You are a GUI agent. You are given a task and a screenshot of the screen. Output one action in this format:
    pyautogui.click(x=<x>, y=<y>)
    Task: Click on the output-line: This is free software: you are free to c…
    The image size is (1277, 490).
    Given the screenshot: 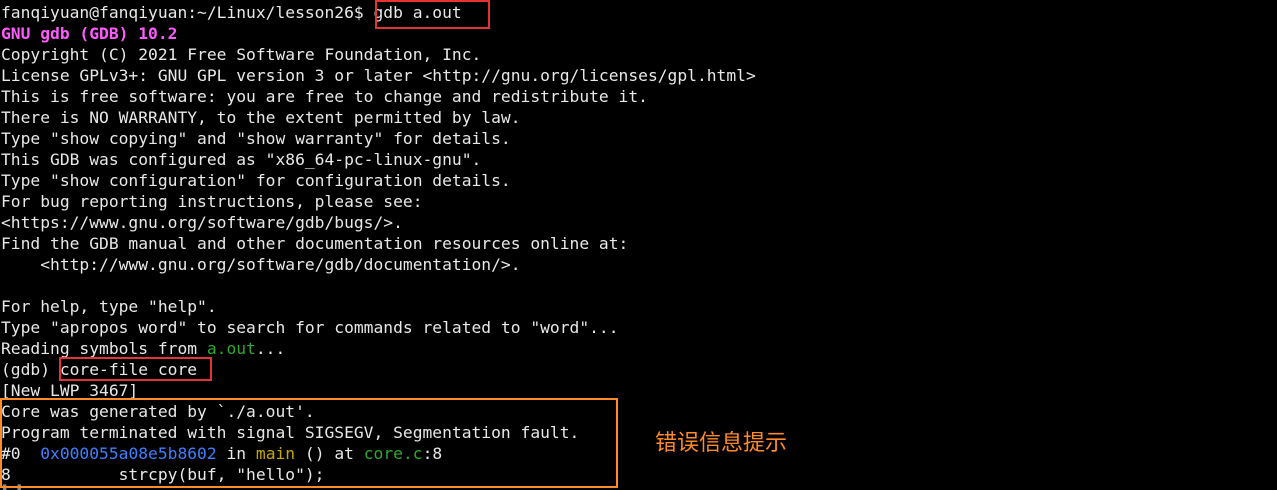 What is the action you would take?
    pyautogui.click(x=324, y=96)
    